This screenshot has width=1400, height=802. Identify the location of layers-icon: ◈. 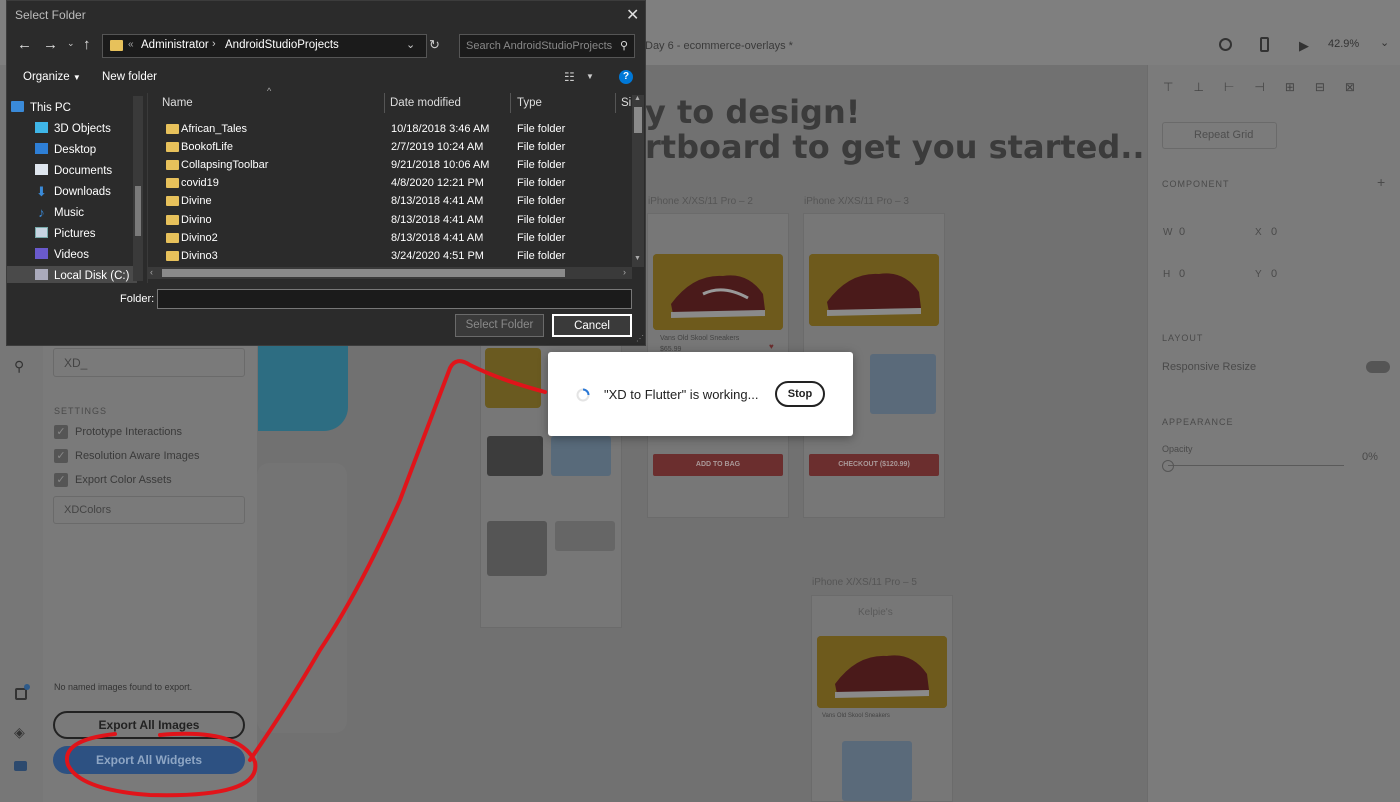
(19, 732).